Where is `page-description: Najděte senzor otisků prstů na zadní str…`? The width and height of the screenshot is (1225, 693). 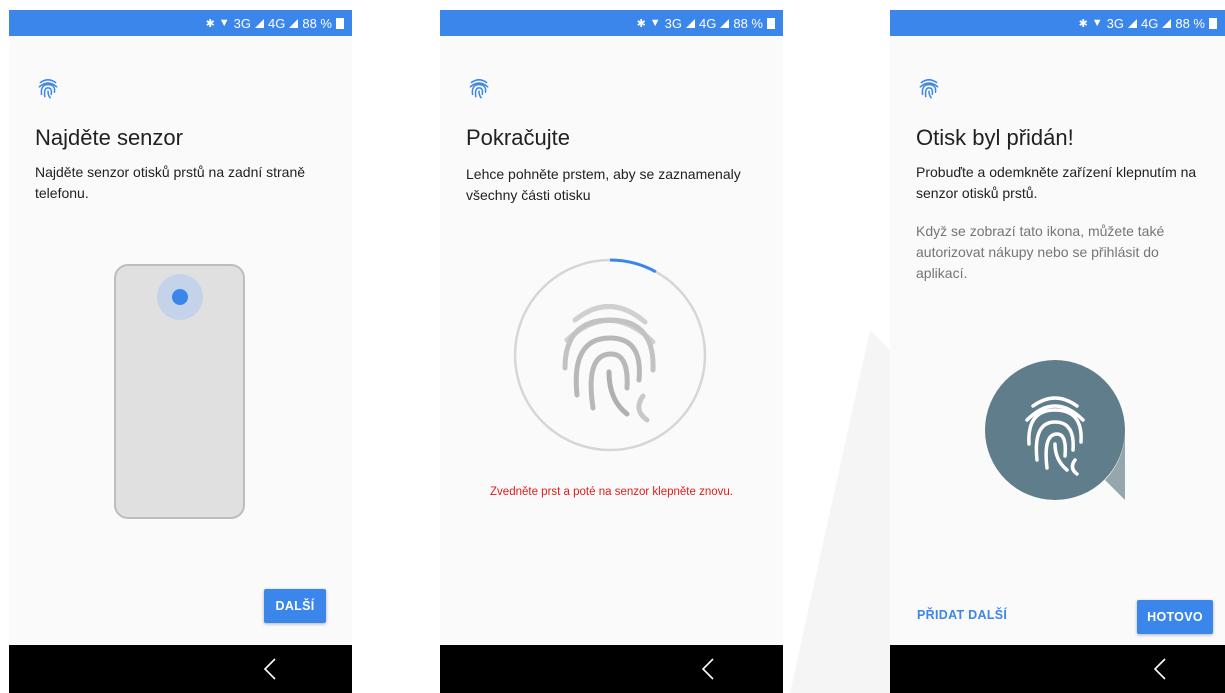 page-description: Najděte senzor otisků prstů na zadní str… is located at coordinates (170, 182).